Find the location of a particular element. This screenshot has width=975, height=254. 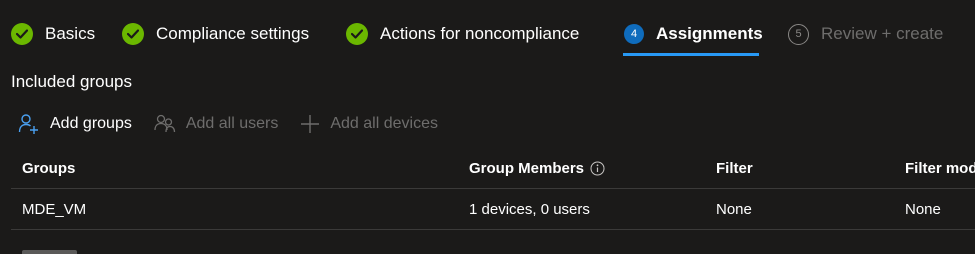

step-basics: Basics is located at coordinates (53, 34).